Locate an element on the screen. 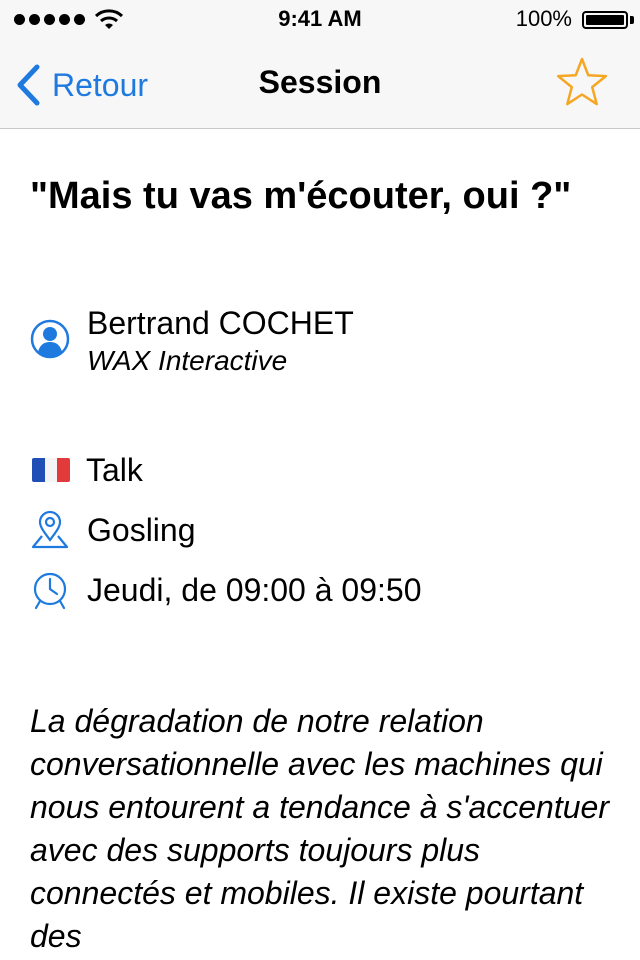 This screenshot has width=640, height=960. speaker-info: Bertrand COCHET WAX Interactive is located at coordinates (220, 341).